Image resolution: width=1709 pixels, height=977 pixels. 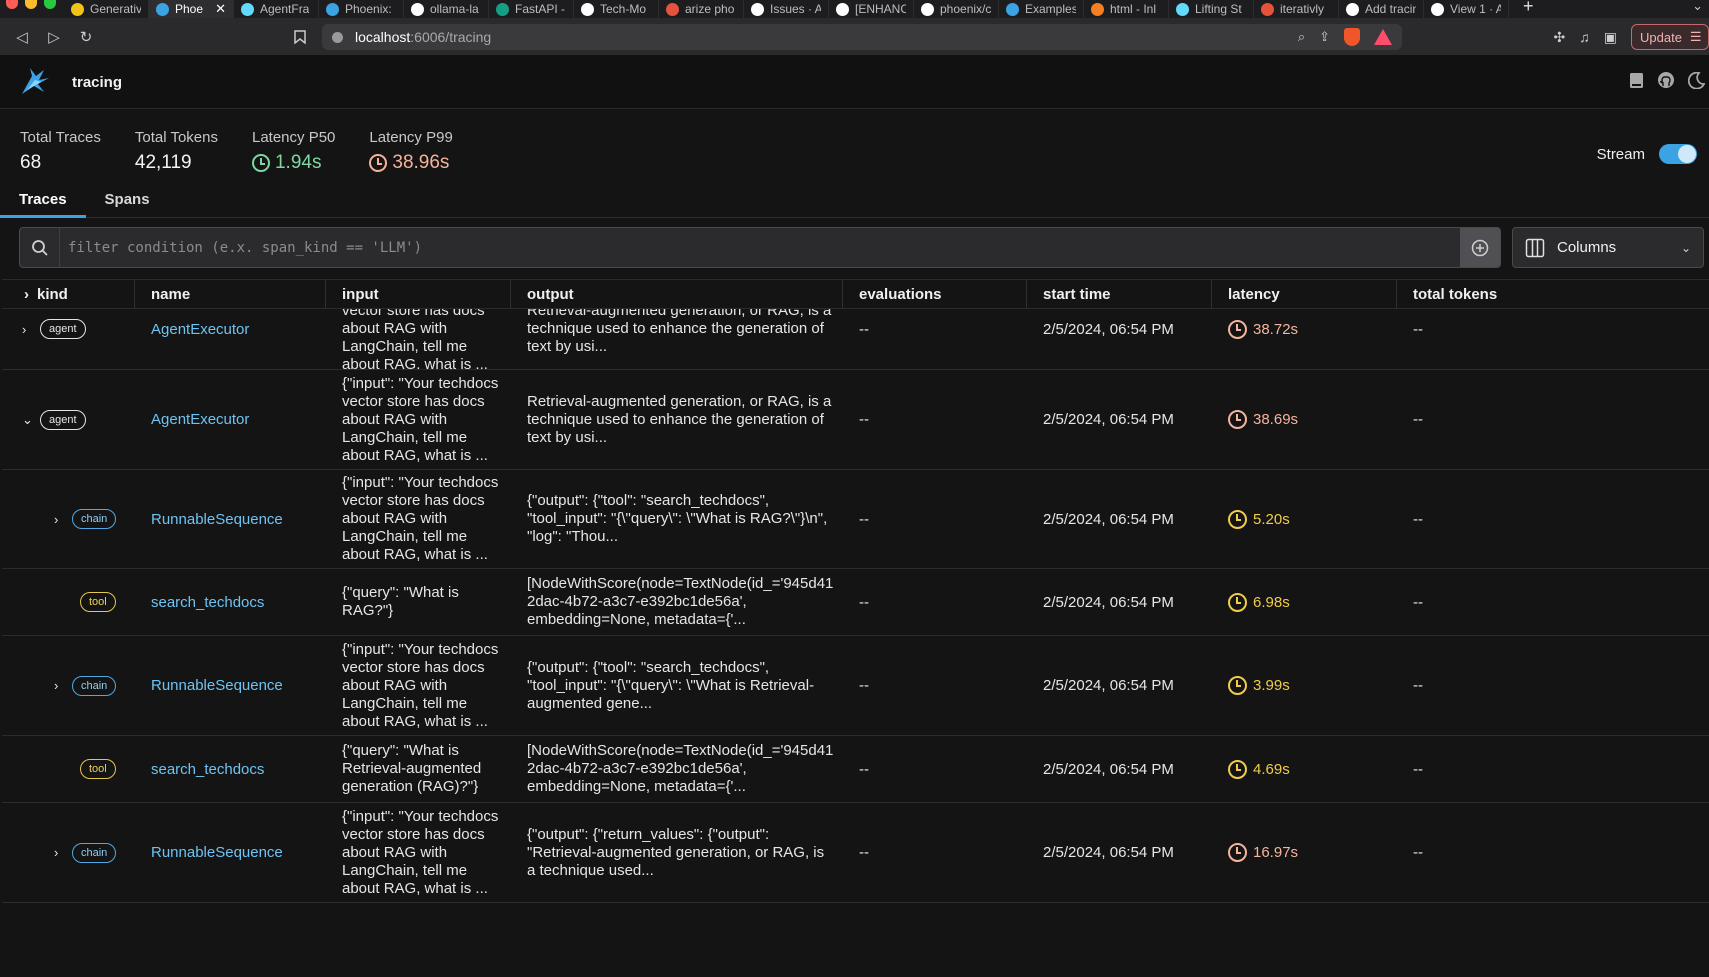 What do you see at coordinates (1696, 80) in the screenshot?
I see `theme-toggle-moon-icon` at bounding box center [1696, 80].